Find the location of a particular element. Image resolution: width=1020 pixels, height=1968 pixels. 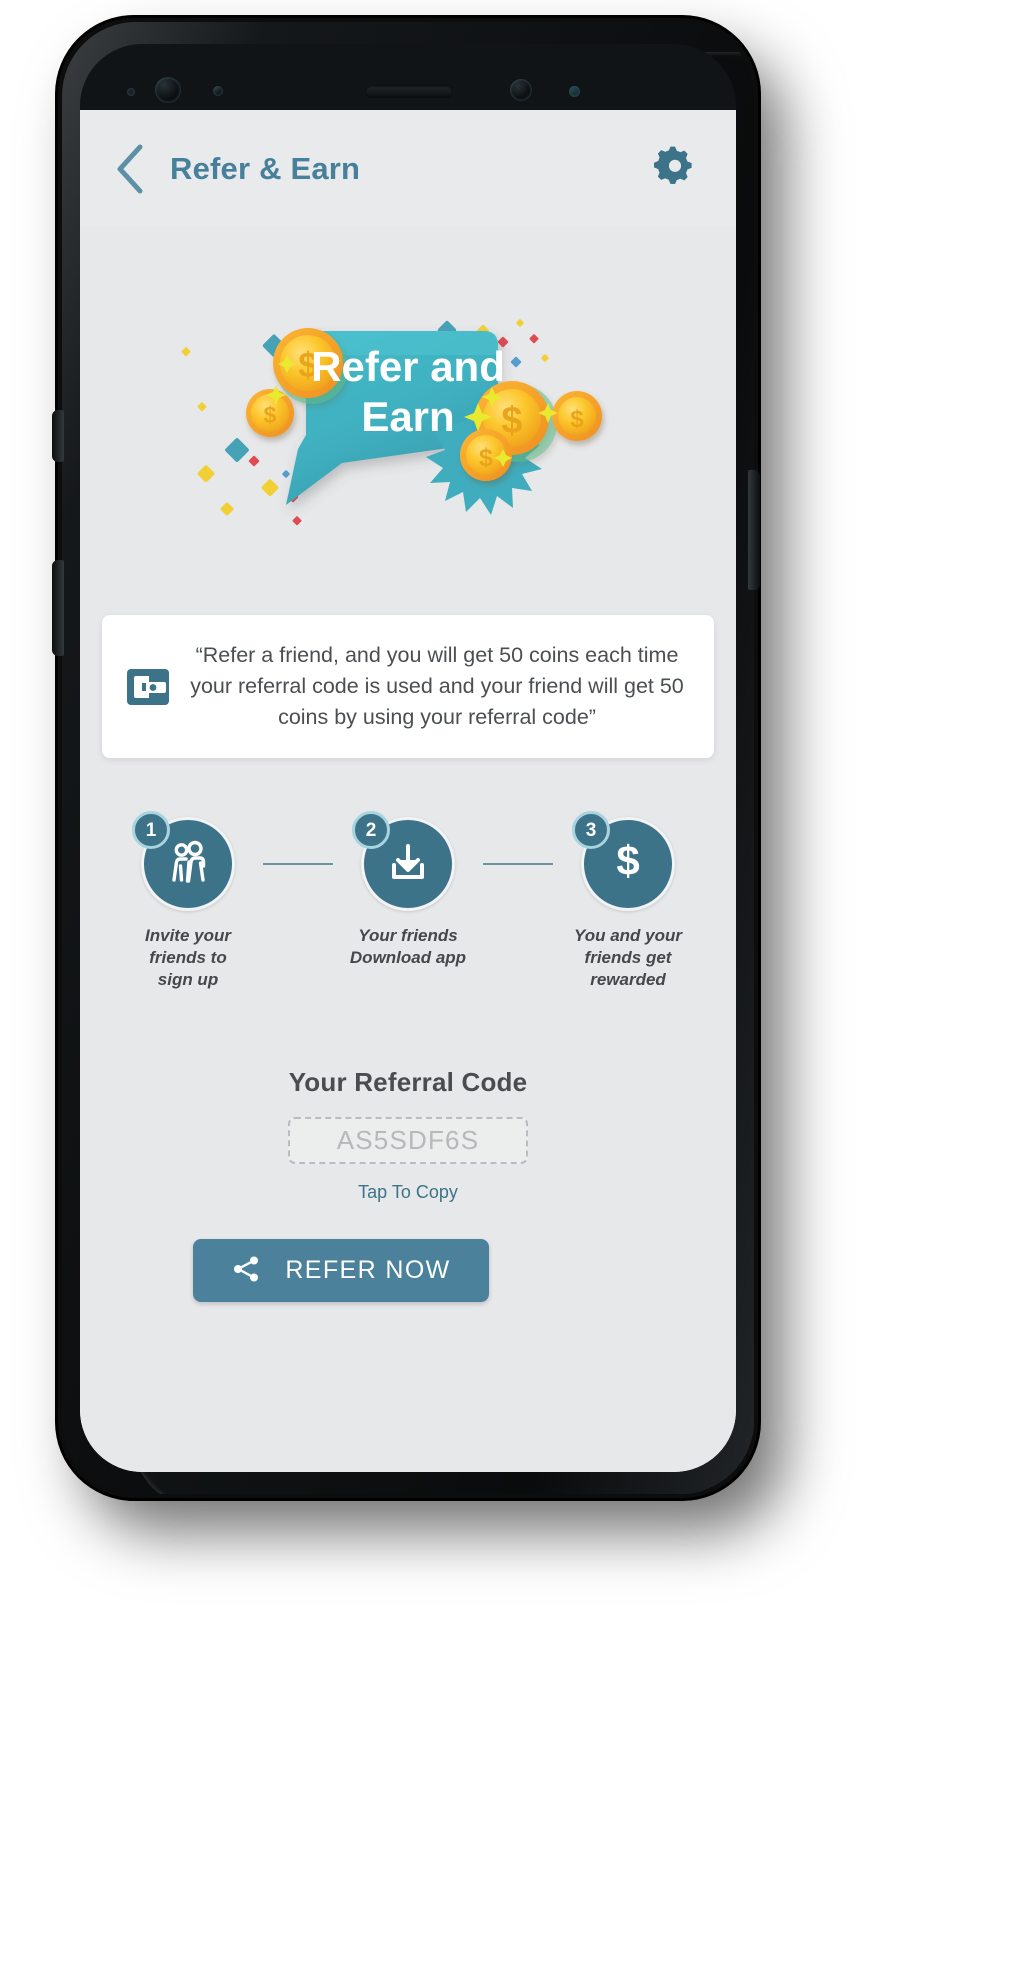

step-3: $ 3 You and your friends get rewarded is located at coordinates (628, 901).